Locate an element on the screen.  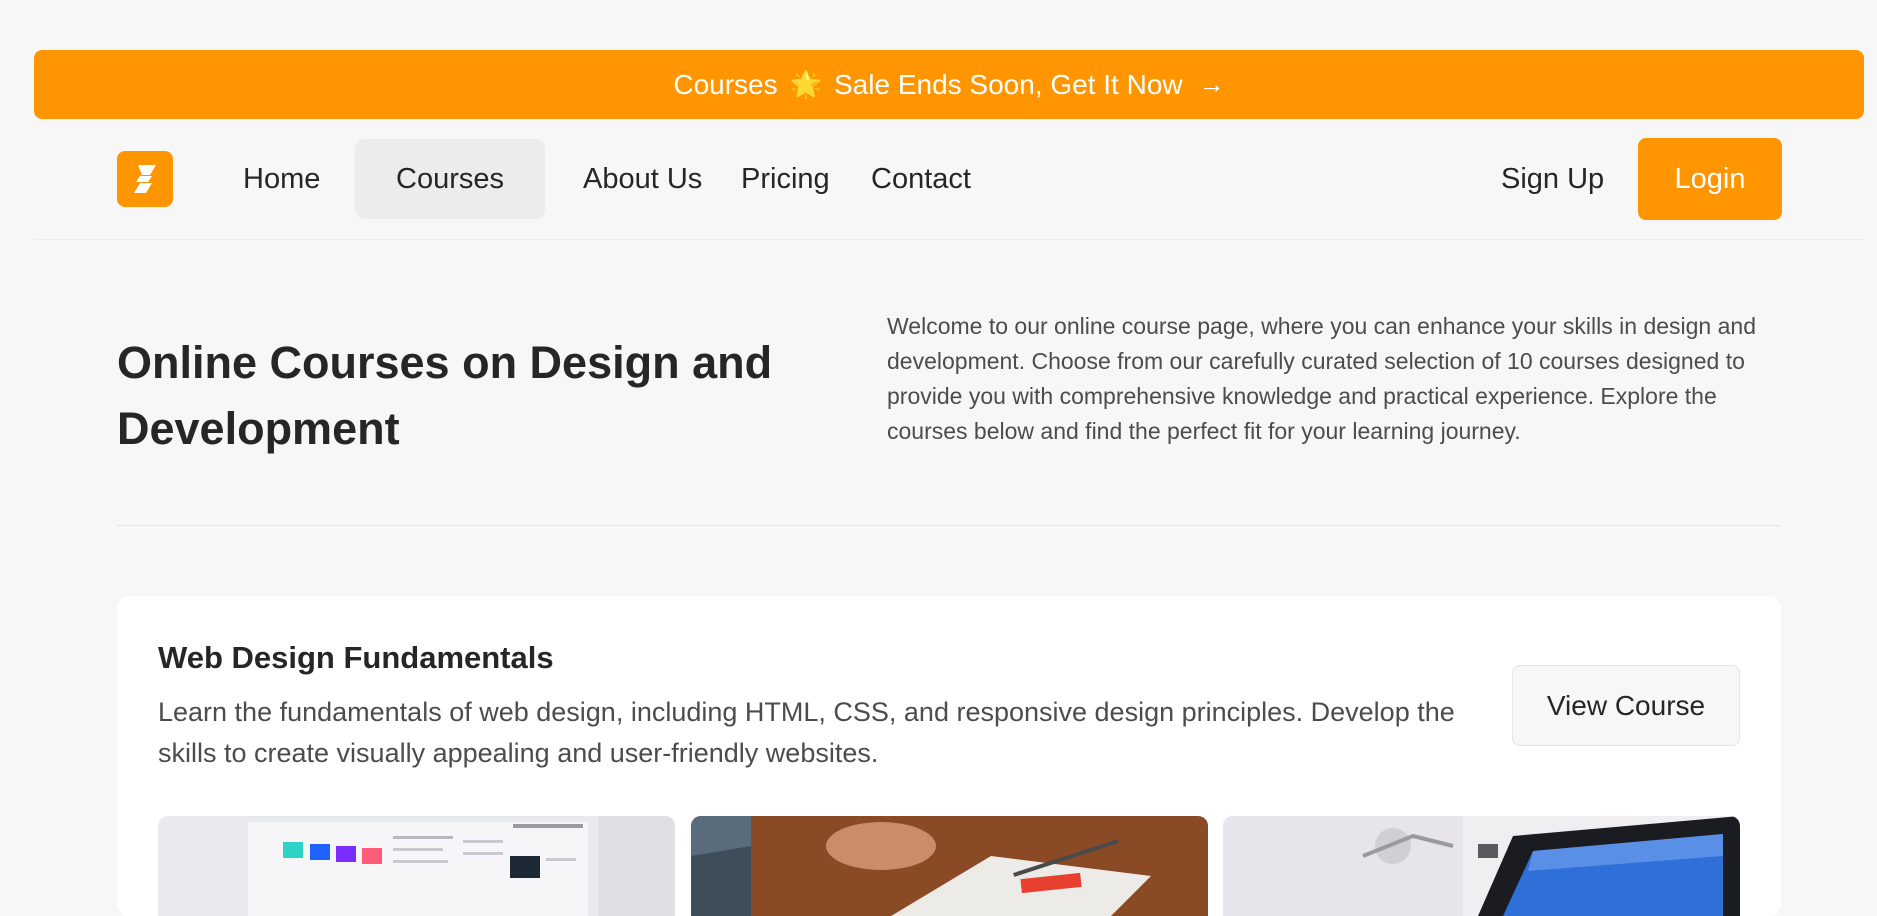
promo-banner: Courses 🌟 Sale Ends Soon, Get It Now → is located at coordinates (949, 84).